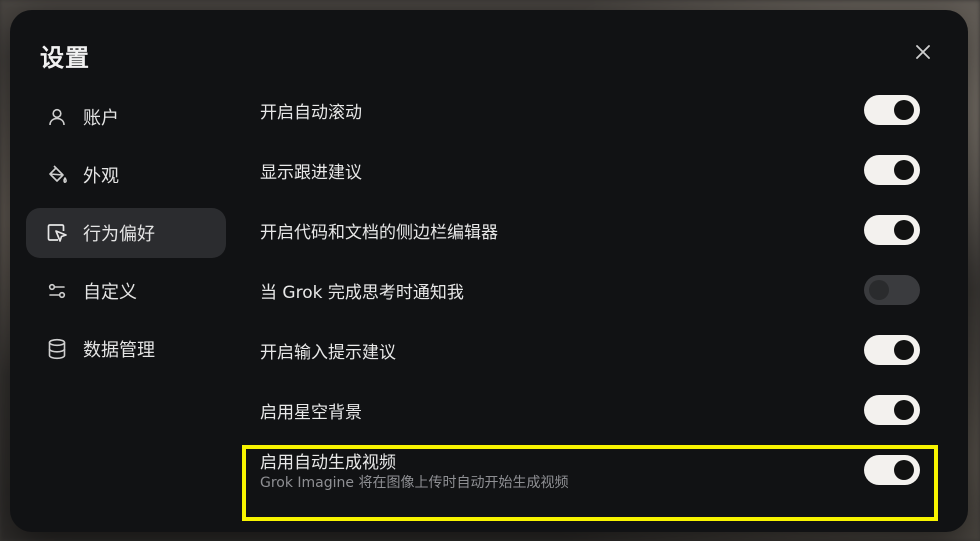 This screenshot has width=980, height=541. I want to click on setting-label: 开启代码和文档的侧边栏编辑器, so click(379, 232).